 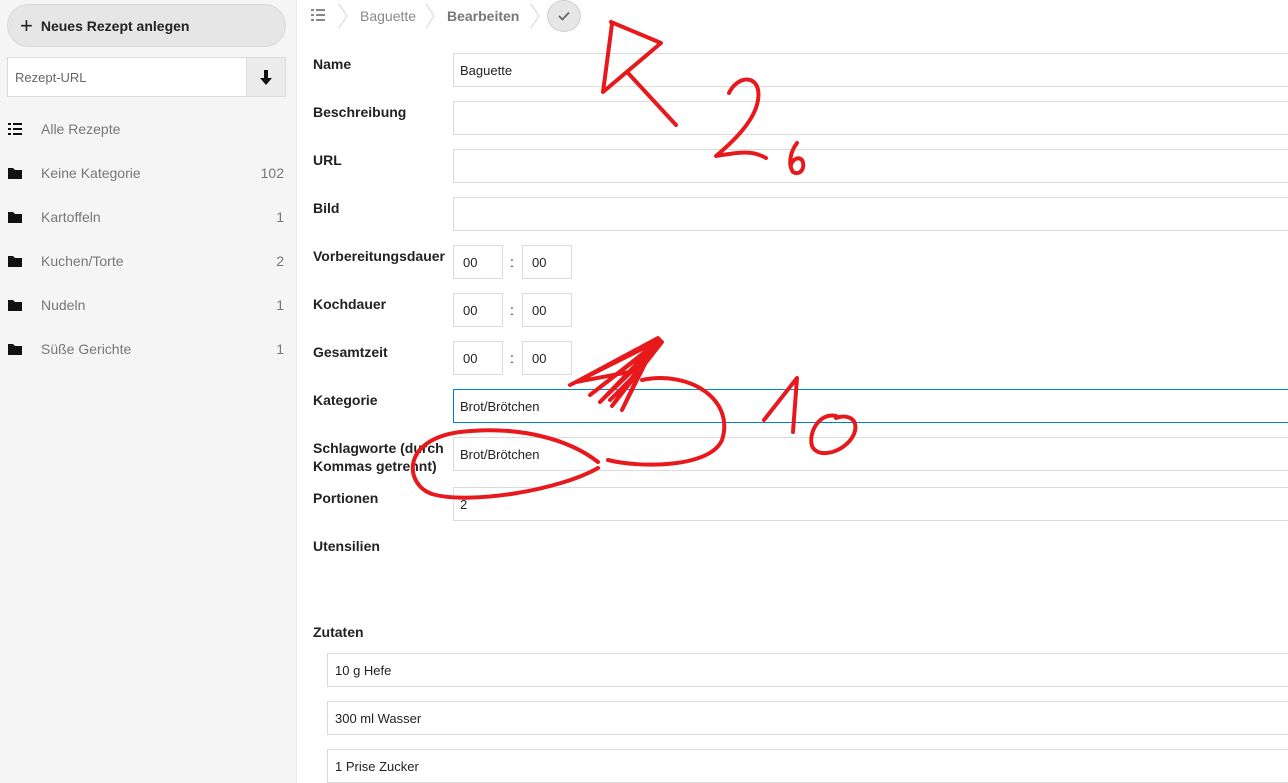 I want to click on ingredients-label: Zutaten, so click(x=338, y=632).